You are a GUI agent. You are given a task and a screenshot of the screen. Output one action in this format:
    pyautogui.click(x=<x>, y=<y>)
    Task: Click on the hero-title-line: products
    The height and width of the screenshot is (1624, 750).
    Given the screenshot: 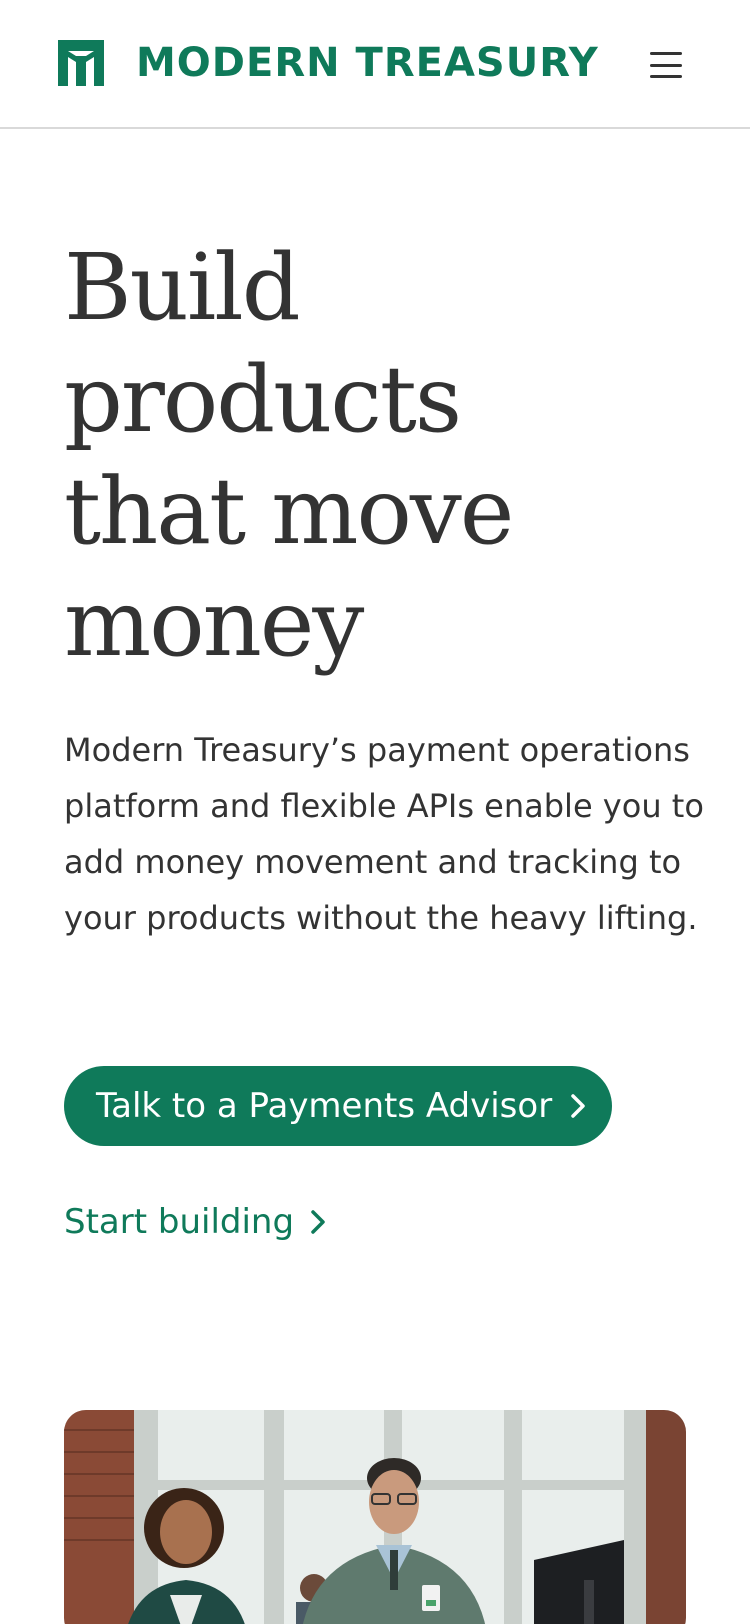 What is the action you would take?
    pyautogui.click(x=263, y=399)
    